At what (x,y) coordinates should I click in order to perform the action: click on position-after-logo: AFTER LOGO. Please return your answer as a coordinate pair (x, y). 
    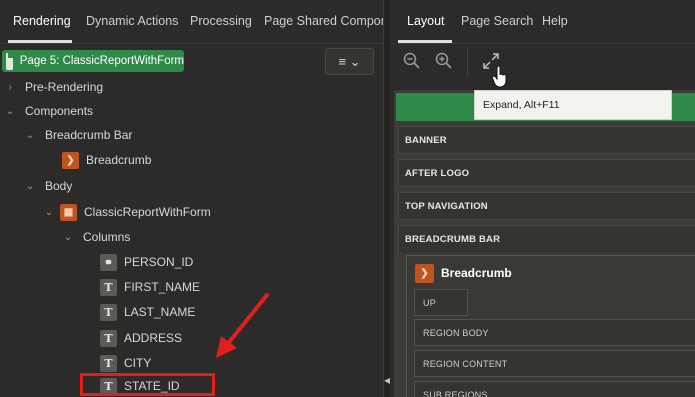
    Looking at the image, I should click on (546, 173).